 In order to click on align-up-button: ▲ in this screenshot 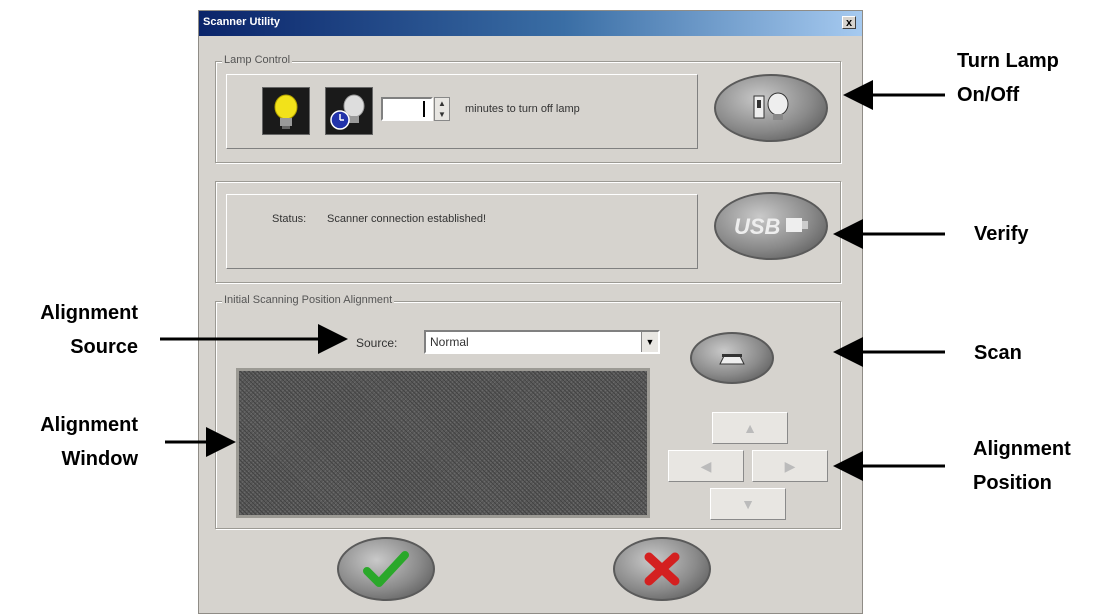, I will do `click(750, 428)`.